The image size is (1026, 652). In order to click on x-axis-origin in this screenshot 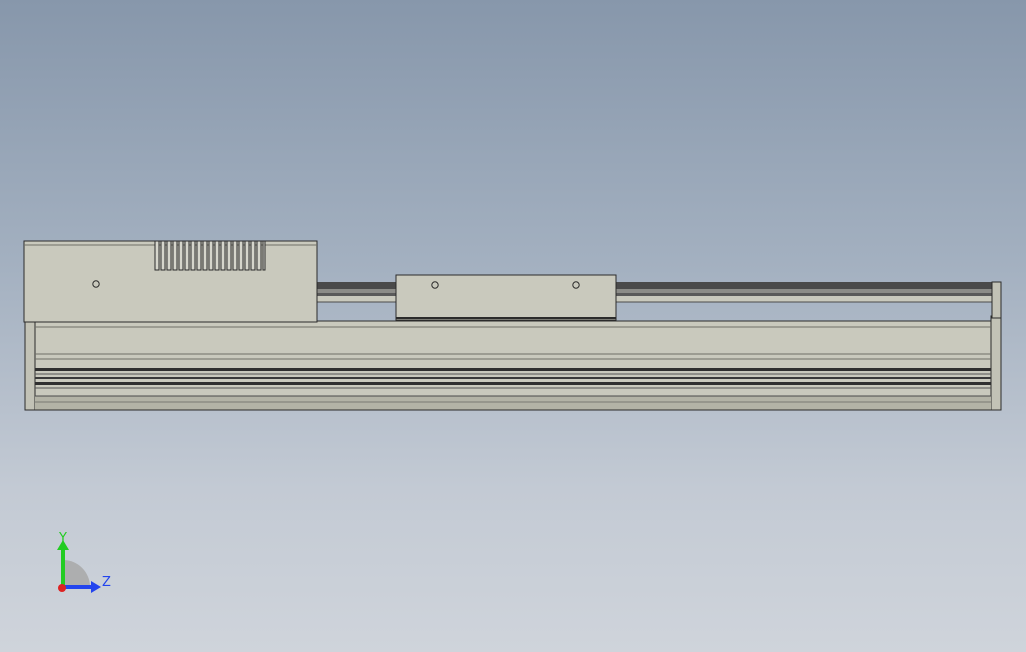, I will do `click(62, 588)`.